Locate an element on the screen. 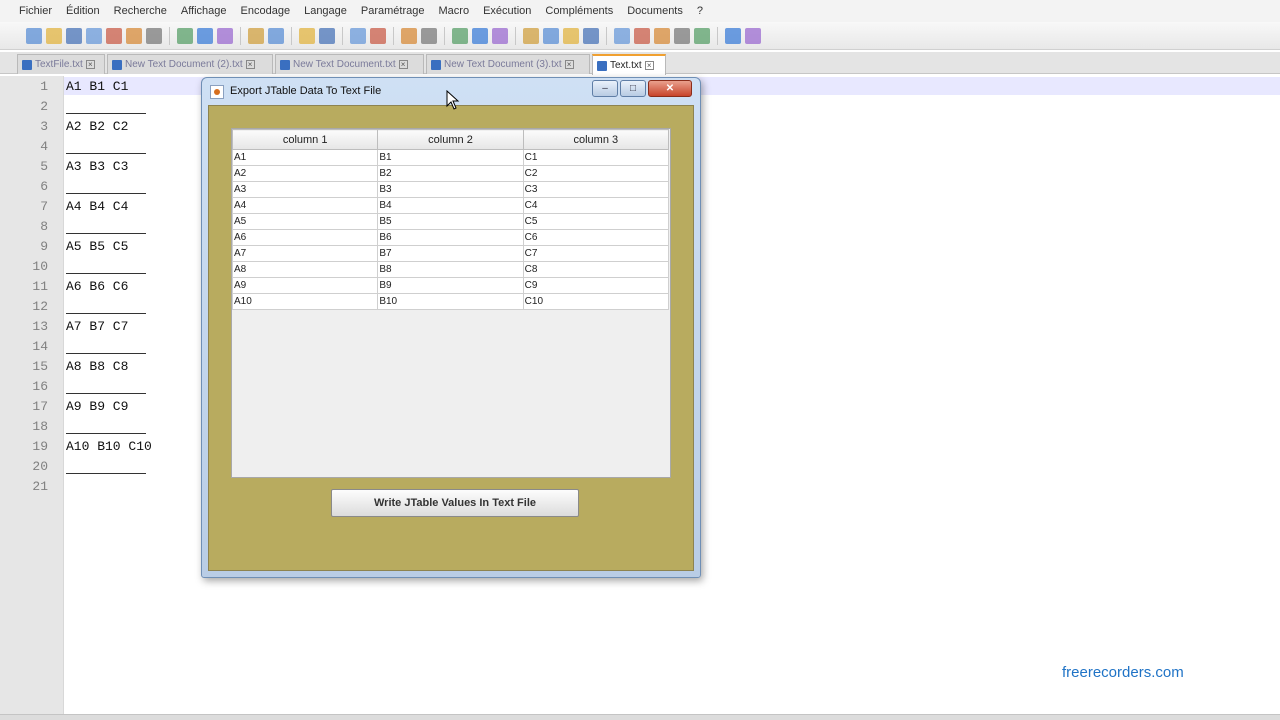 The image size is (1280, 720). table-cell: A7 is located at coordinates (305, 253).